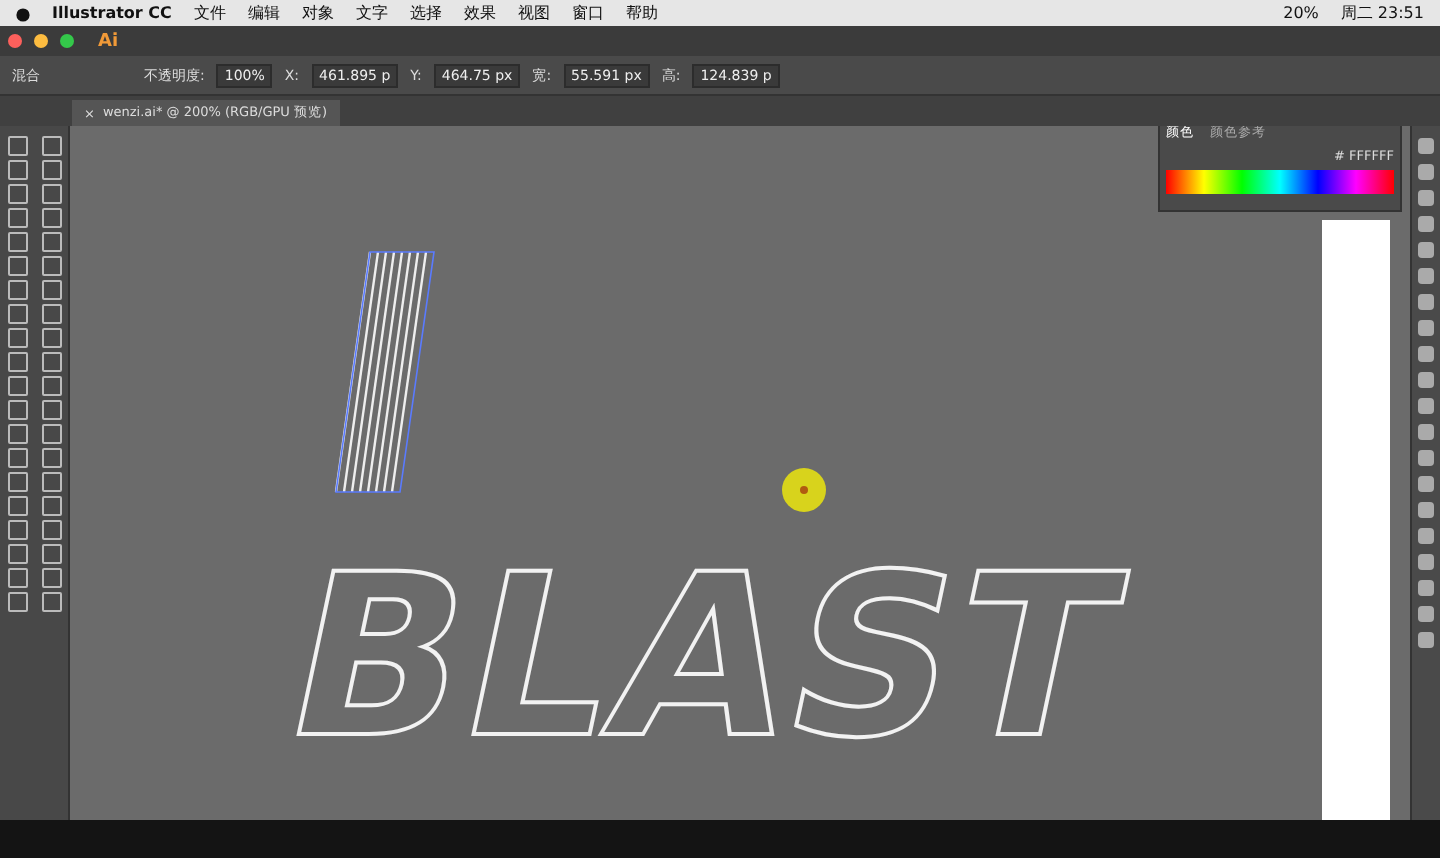  I want to click on status-text: 周二 23:51, so click(1382, 13).